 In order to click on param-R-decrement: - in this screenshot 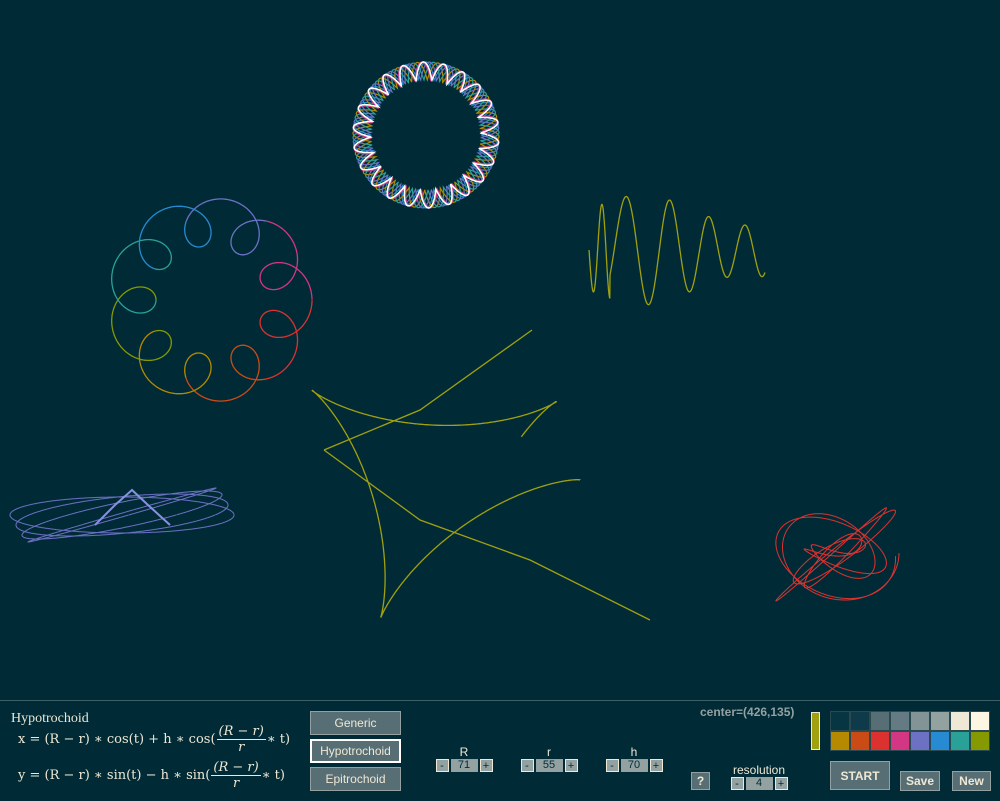, I will do `click(442, 765)`.